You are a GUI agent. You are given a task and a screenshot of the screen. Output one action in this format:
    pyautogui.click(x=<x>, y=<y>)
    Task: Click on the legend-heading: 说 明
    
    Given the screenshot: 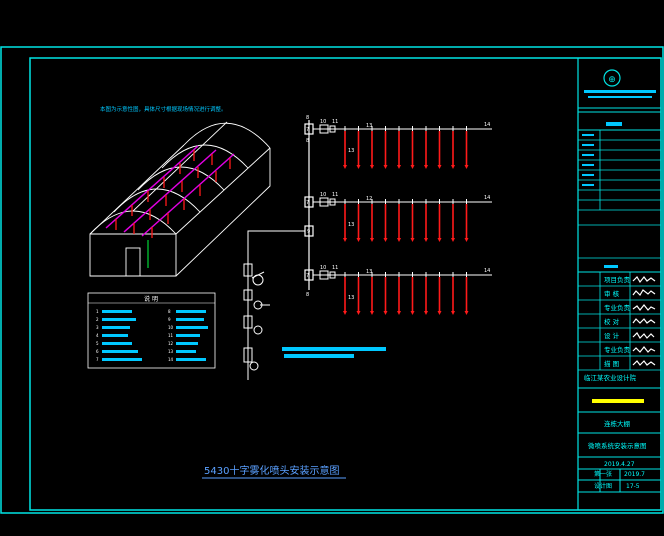 What is the action you would take?
    pyautogui.click(x=151, y=299)
    